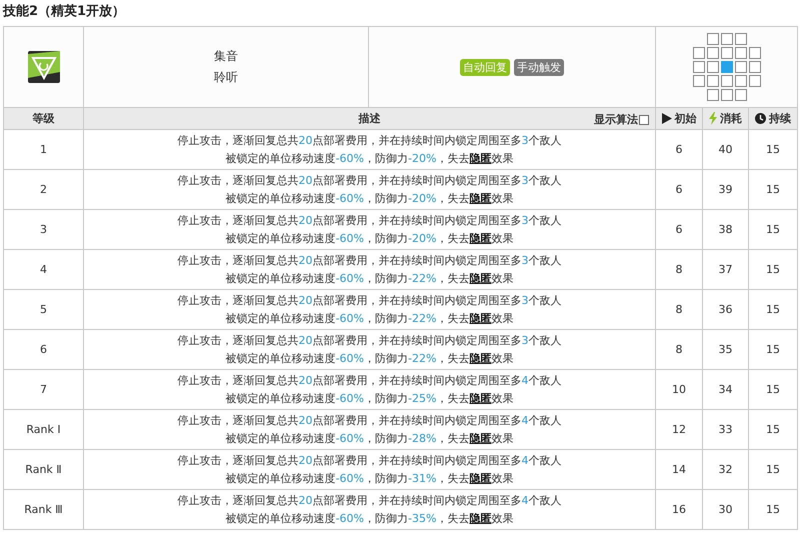 The width and height of the screenshot is (800, 542). Describe the element at coordinates (679, 390) in the screenshot. I see `table-cell: 10` at that location.